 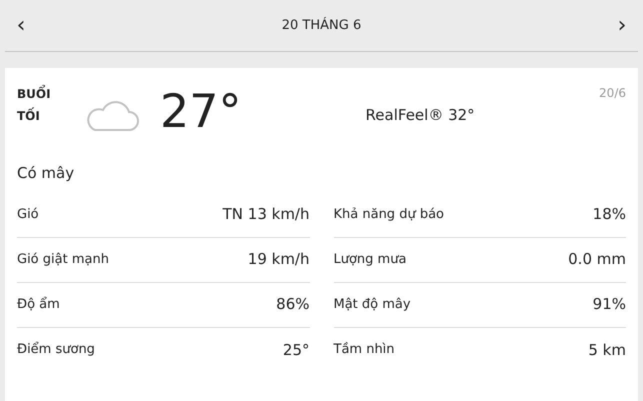 I want to click on detail-value: 19 km/h, so click(x=279, y=259).